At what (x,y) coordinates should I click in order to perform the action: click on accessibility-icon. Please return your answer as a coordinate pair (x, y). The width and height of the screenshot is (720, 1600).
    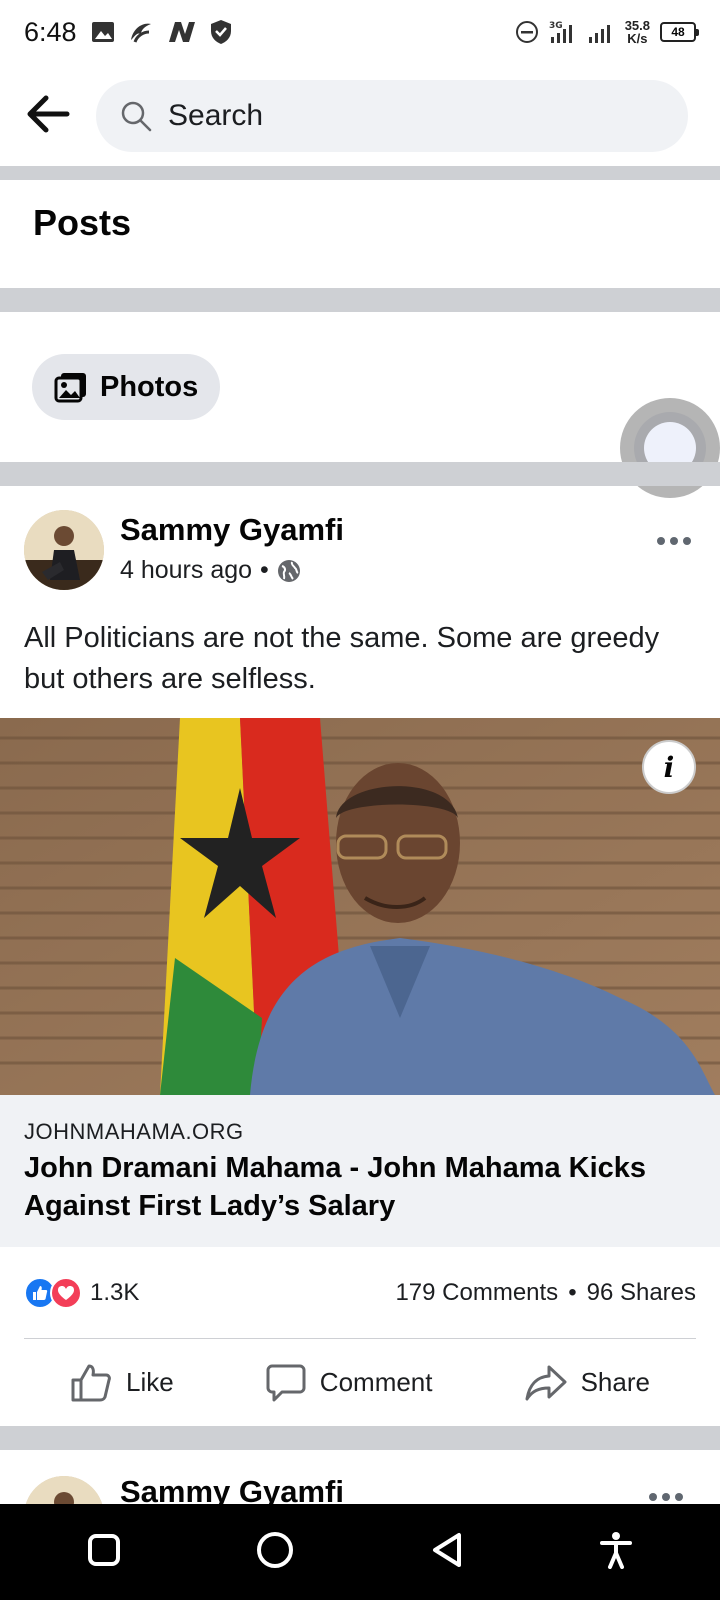
    Looking at the image, I should click on (616, 1550).